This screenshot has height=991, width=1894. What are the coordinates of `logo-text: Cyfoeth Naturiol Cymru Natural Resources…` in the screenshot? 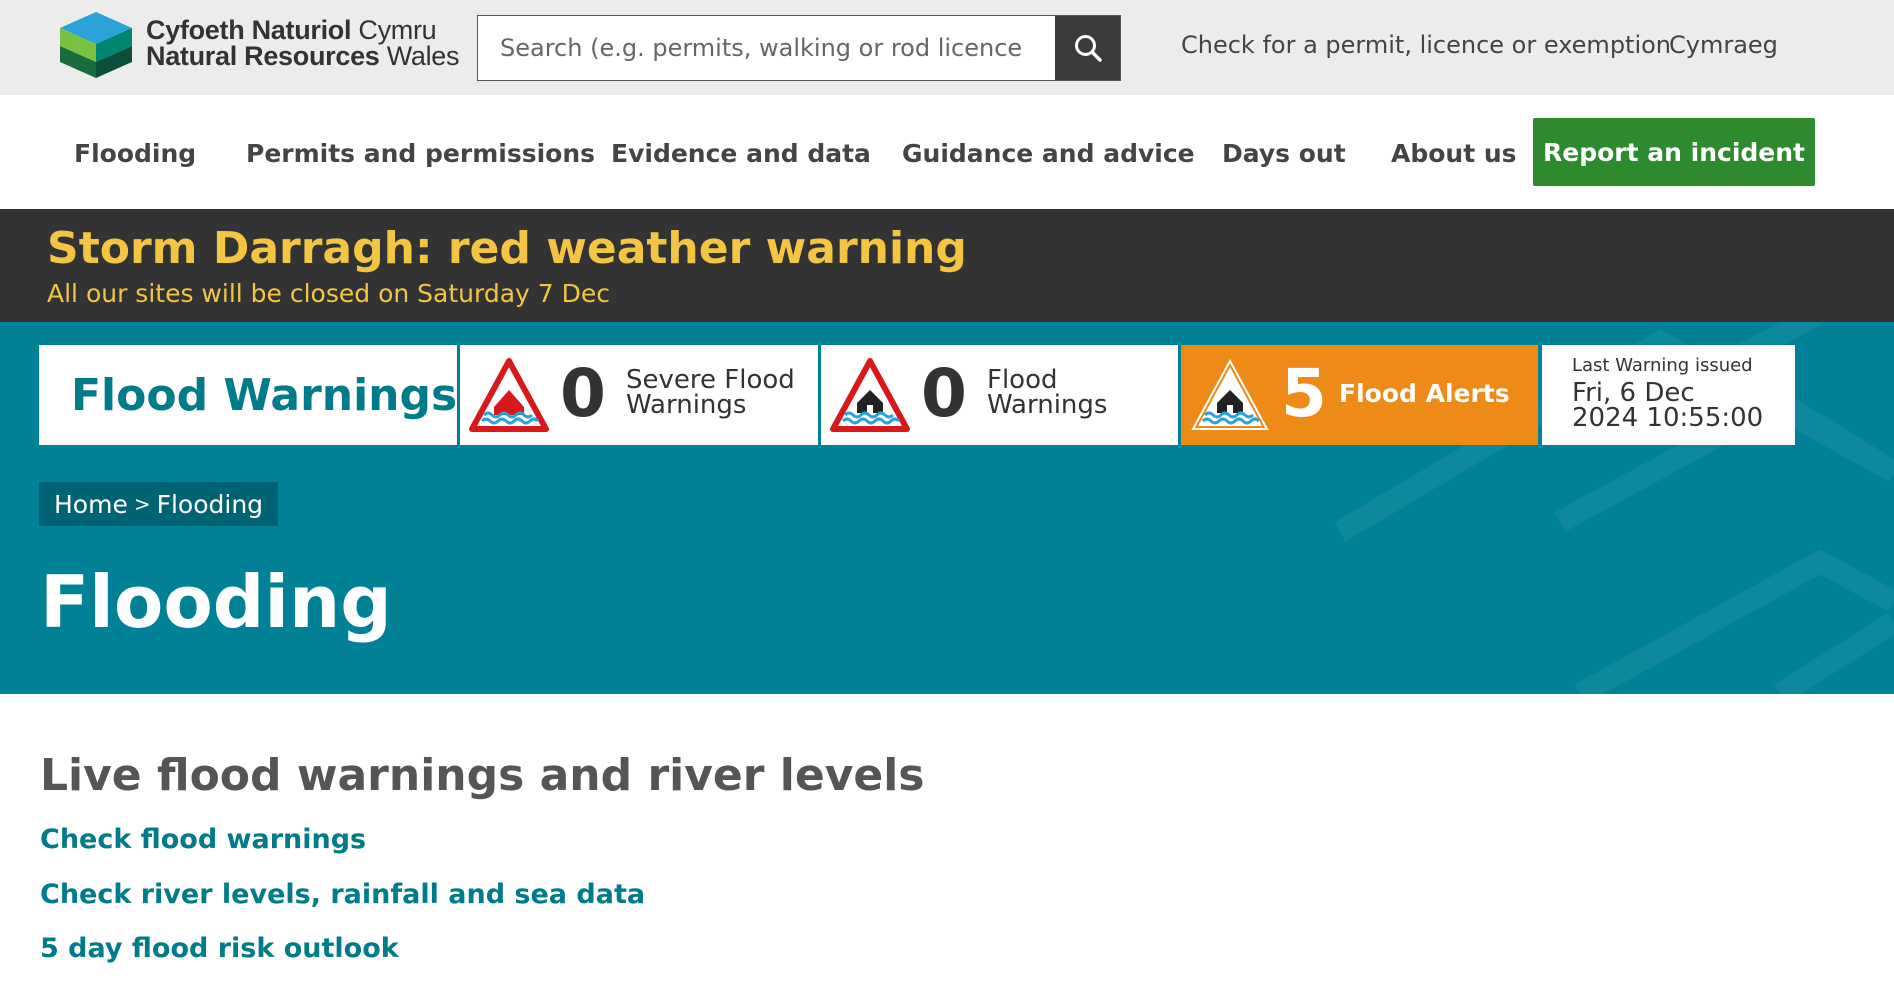 It's located at (303, 44).